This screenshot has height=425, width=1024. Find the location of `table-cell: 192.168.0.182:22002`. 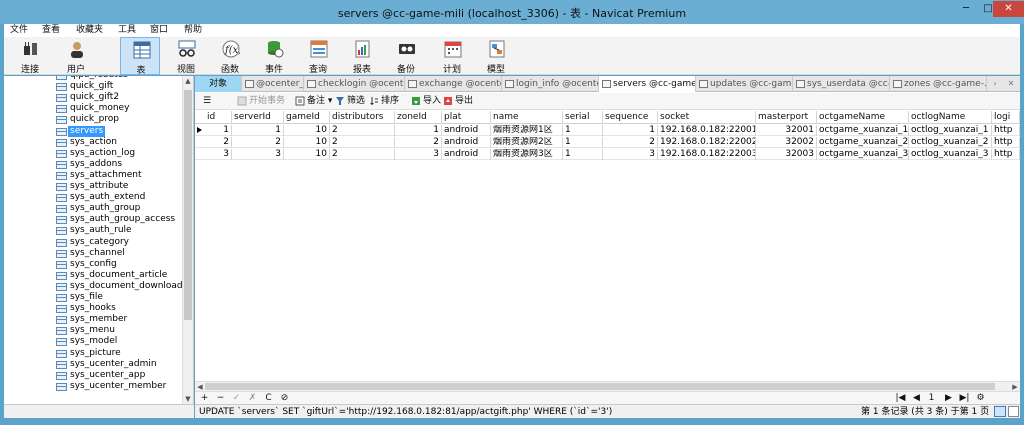

table-cell: 192.168.0.182:22002 is located at coordinates (707, 142).